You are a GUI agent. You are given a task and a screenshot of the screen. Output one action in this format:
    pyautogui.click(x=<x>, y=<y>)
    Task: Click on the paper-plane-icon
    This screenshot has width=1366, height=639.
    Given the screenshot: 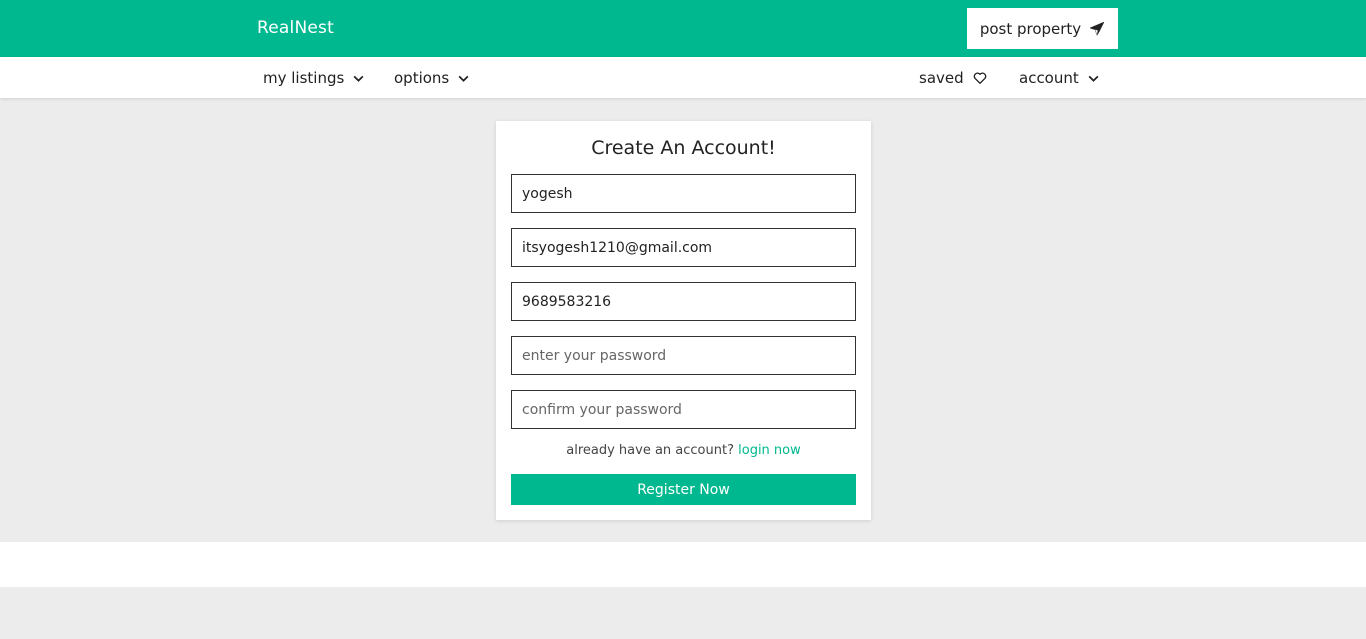 What is the action you would take?
    pyautogui.click(x=1097, y=28)
    